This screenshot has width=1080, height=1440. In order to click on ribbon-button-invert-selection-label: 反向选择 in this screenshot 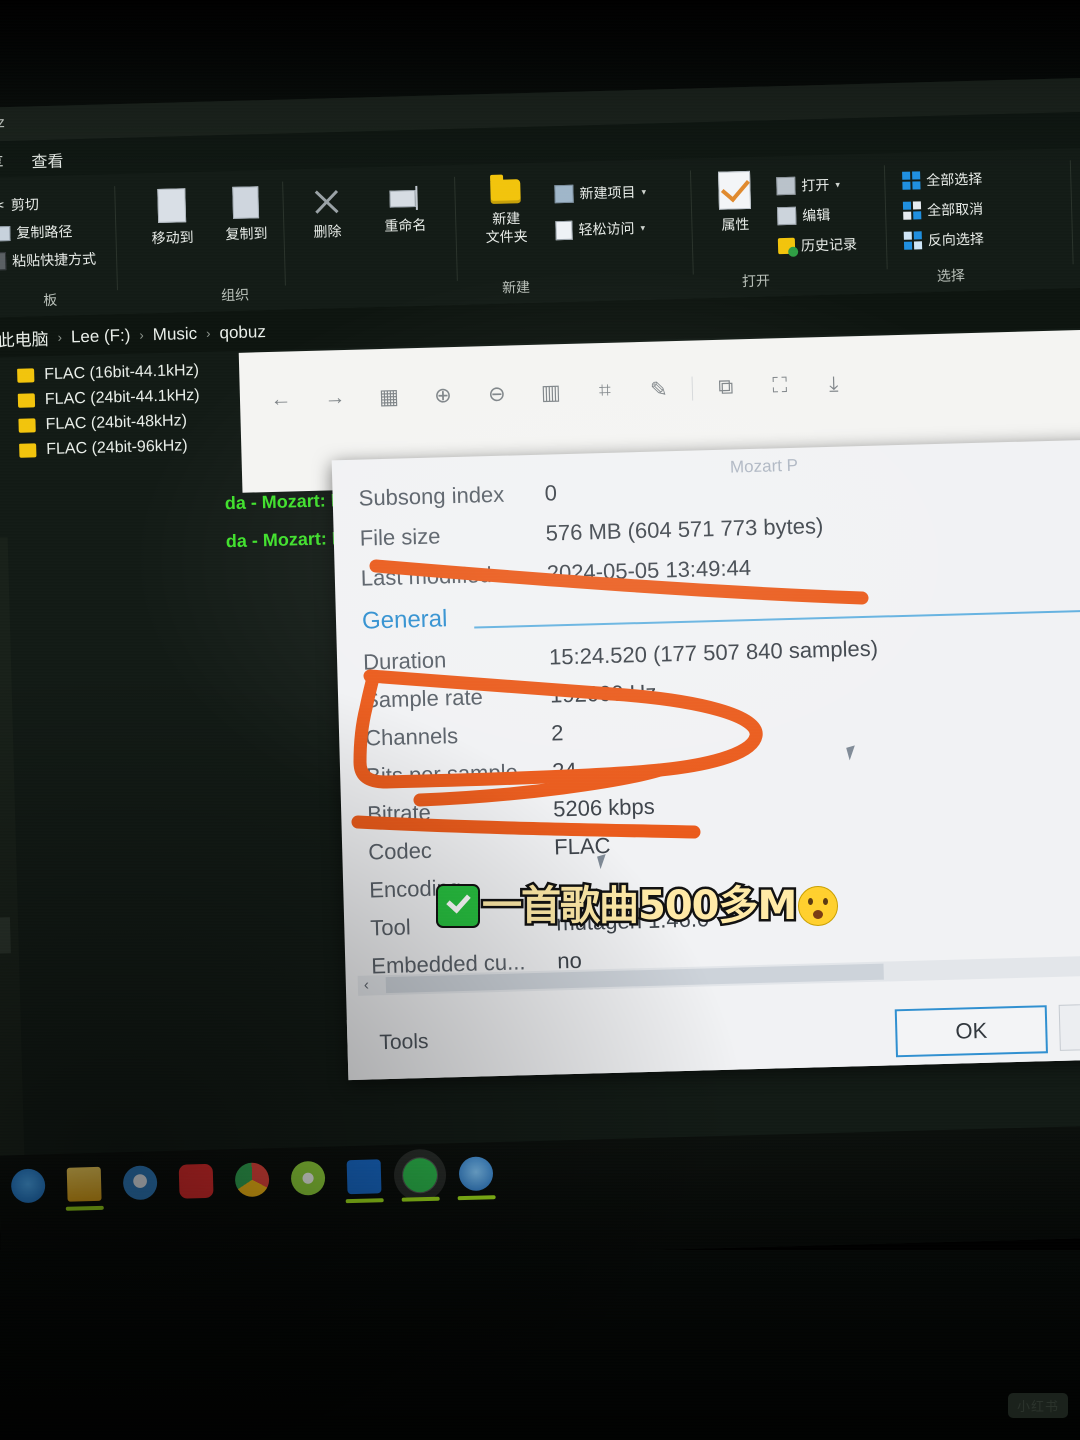, I will do `click(956, 239)`.